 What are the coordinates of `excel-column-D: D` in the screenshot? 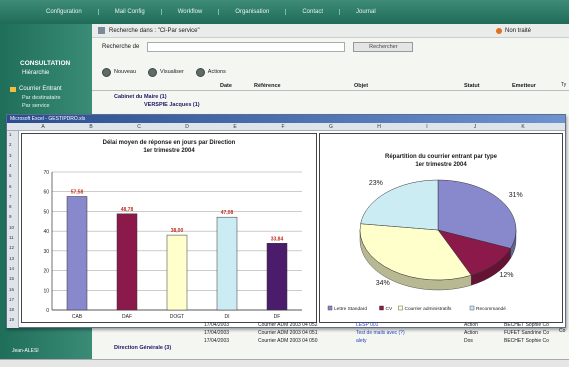 It's located at (187, 127).